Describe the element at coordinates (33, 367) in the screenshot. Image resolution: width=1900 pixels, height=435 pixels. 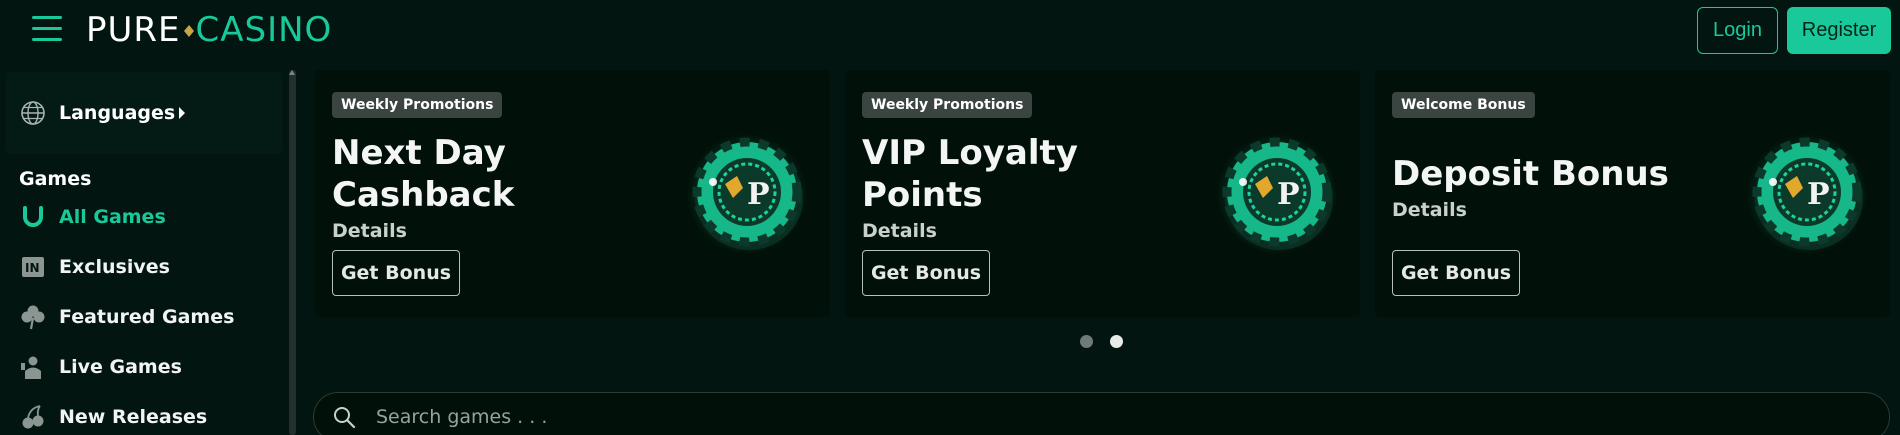
I see `live-dealer-icon` at that location.